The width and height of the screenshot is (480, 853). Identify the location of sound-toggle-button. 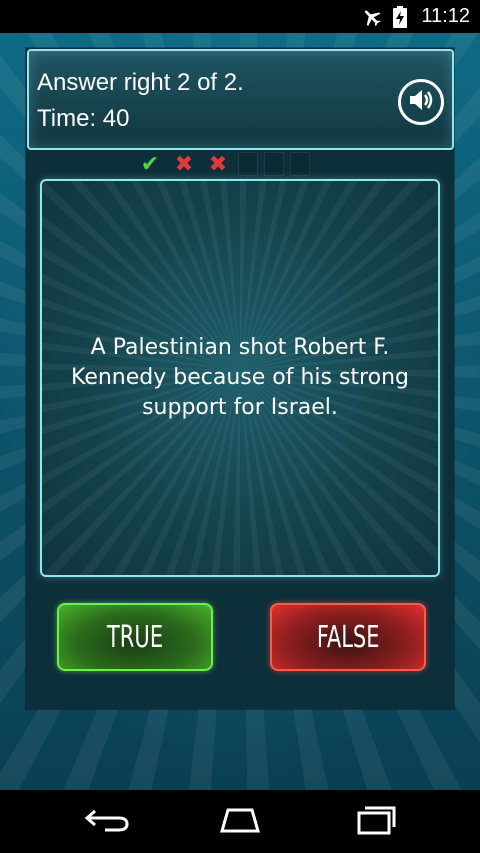
(421, 102).